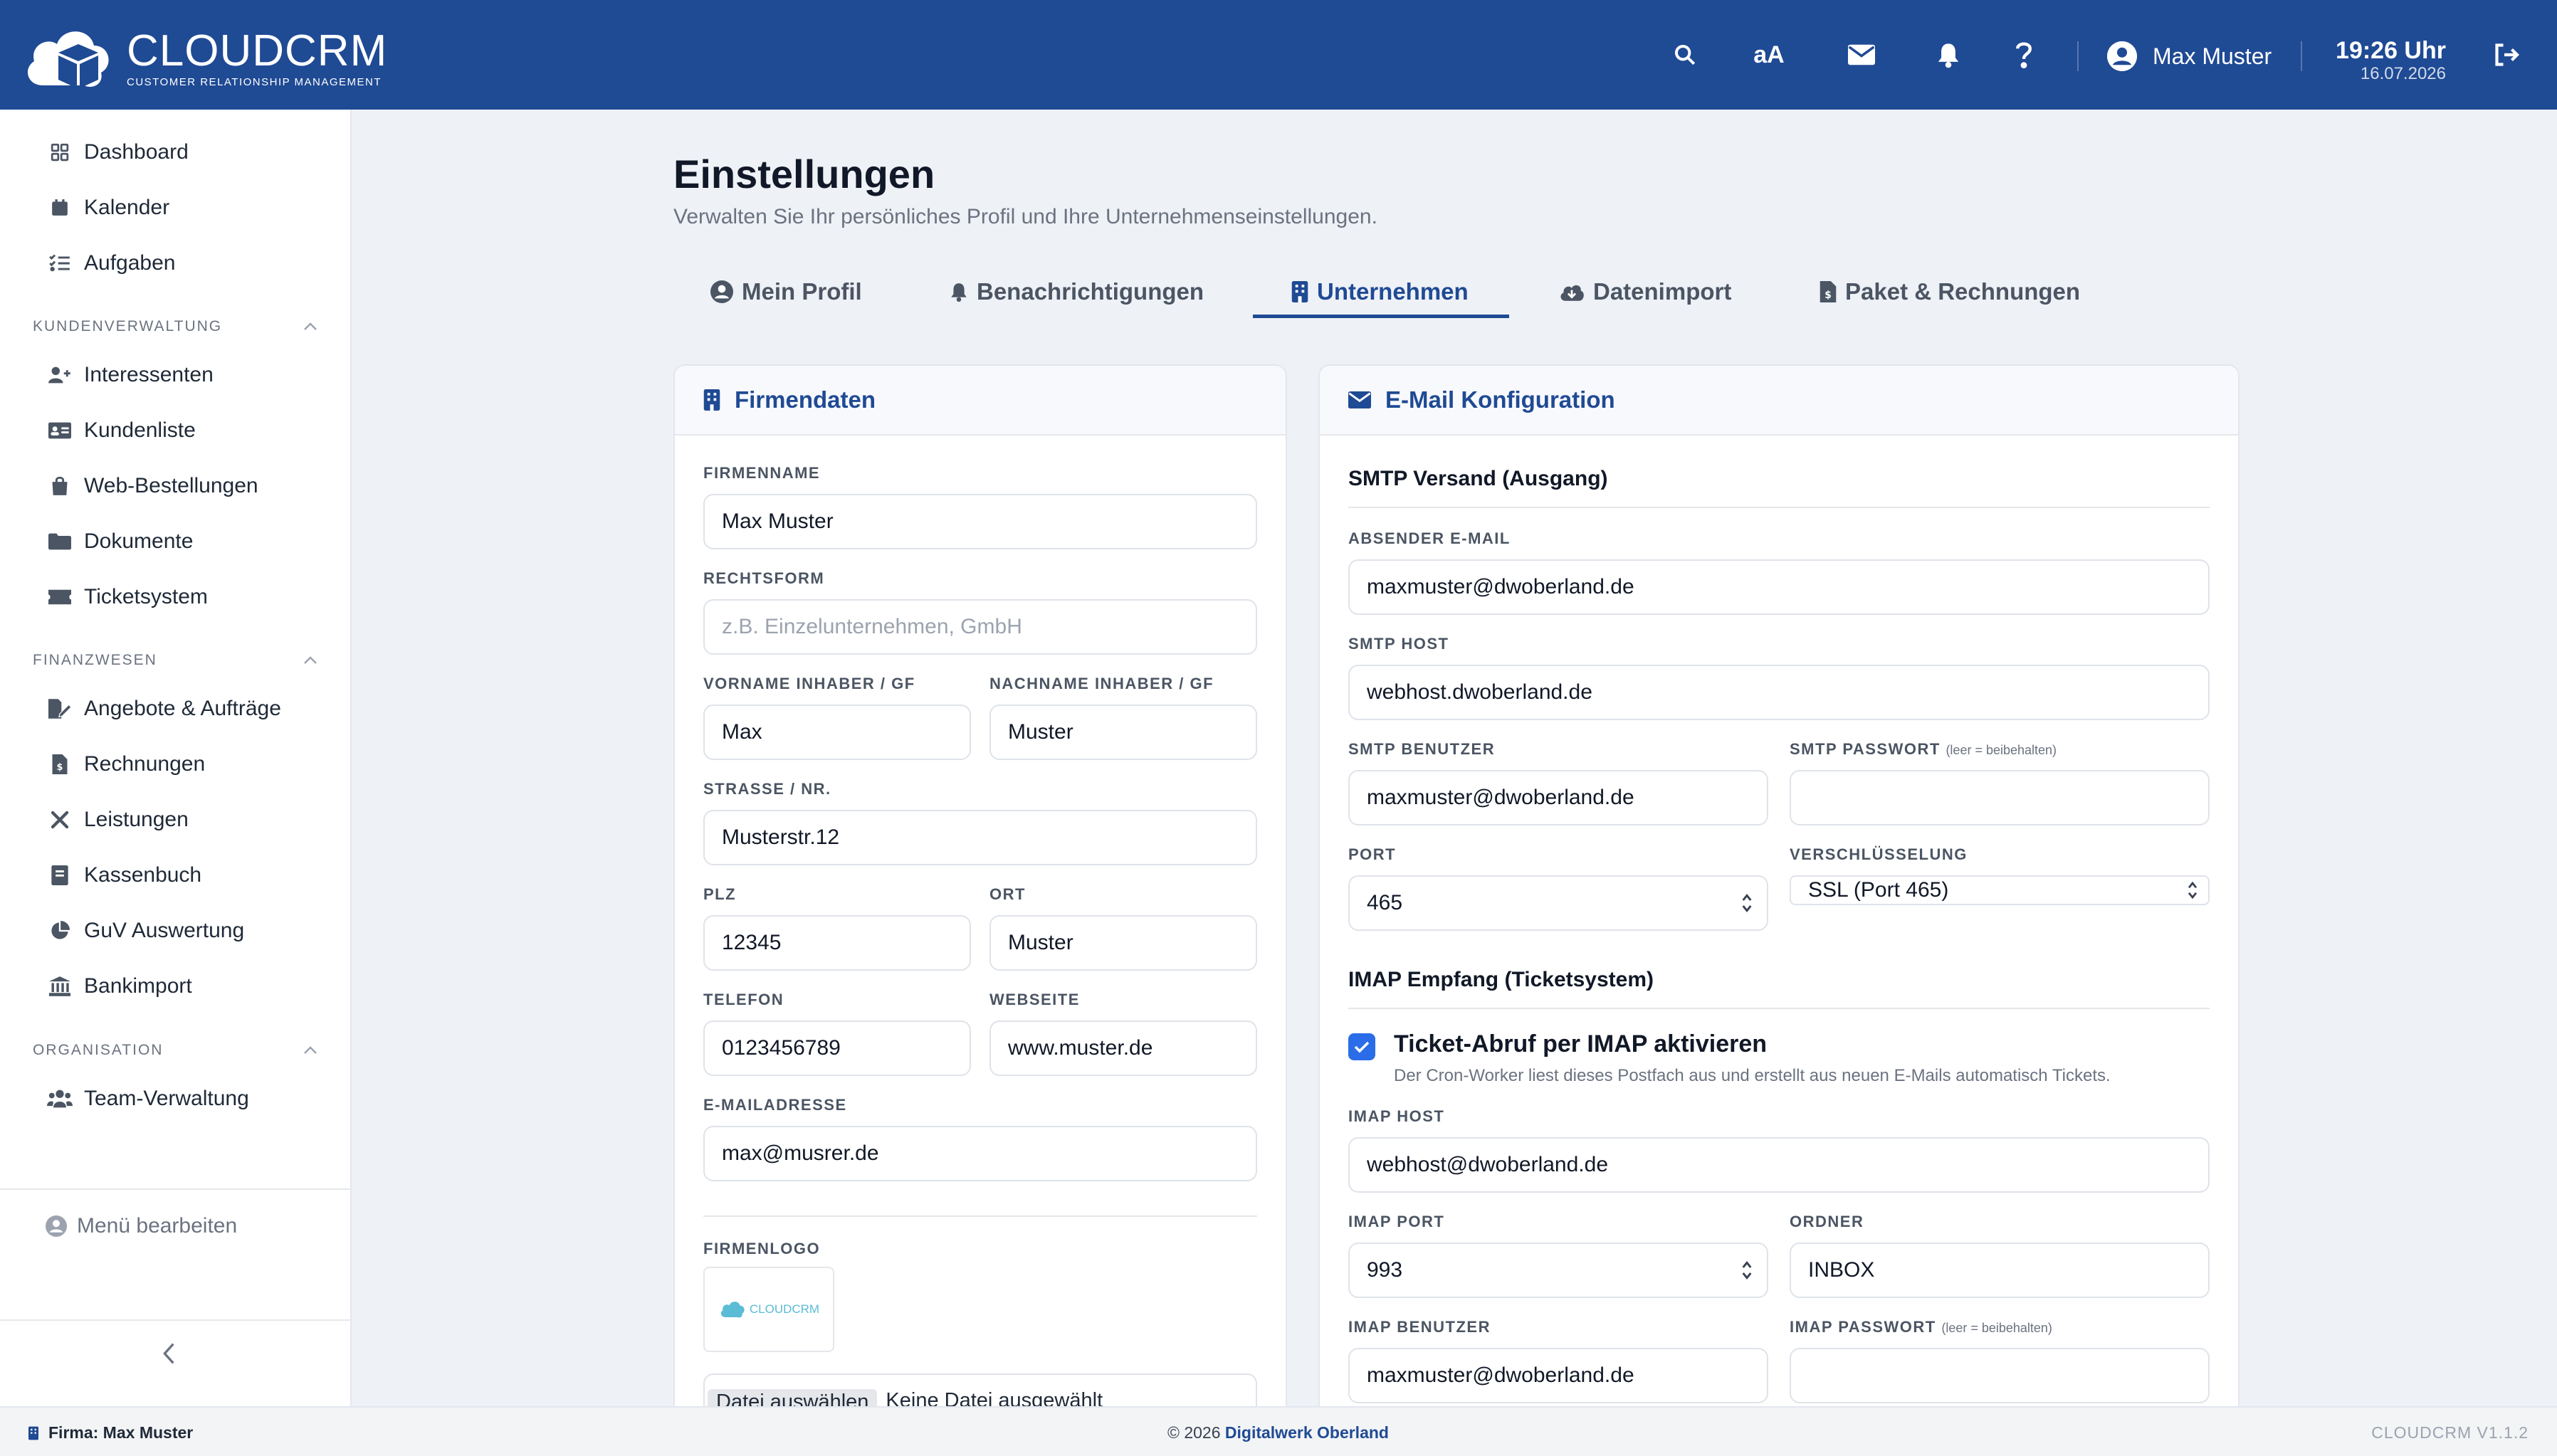 This screenshot has width=2557, height=1456. Describe the element at coordinates (147, 1099) in the screenshot. I see `sidebar-item-team: Team-Verwaltung` at that location.